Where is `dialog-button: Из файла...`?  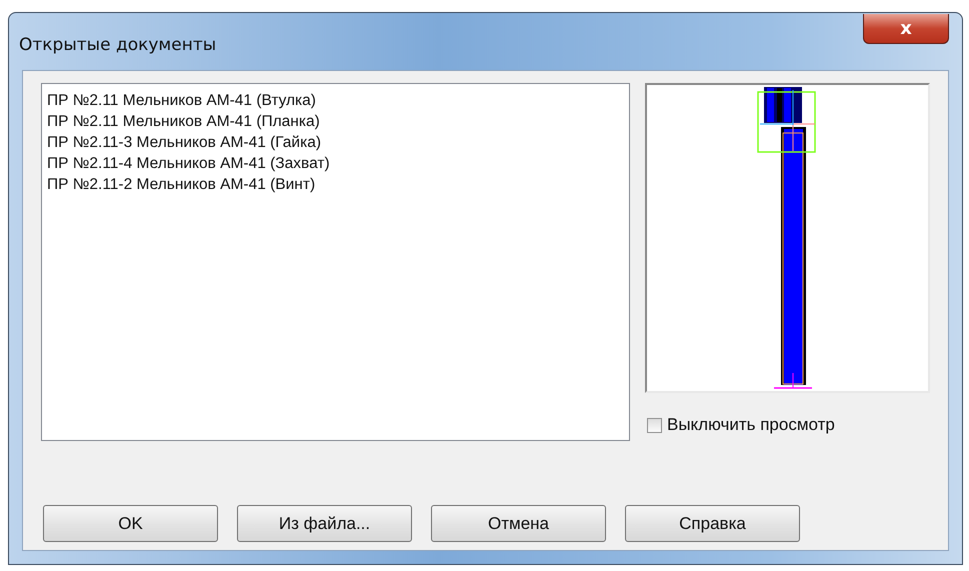
dialog-button: Из файла... is located at coordinates (324, 523).